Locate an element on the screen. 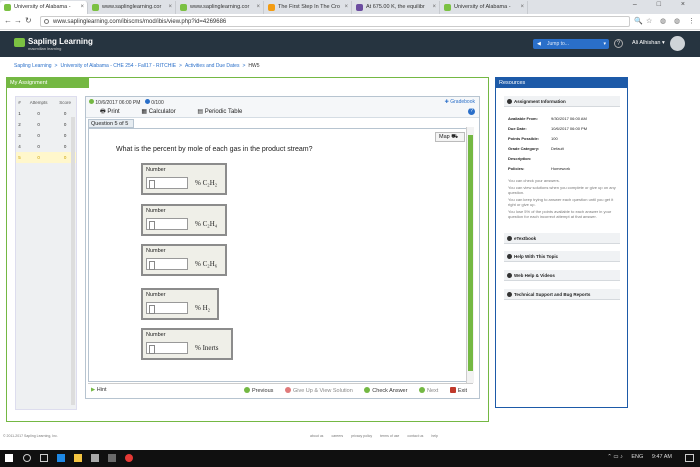  footer-link: careers is located at coordinates (337, 436).